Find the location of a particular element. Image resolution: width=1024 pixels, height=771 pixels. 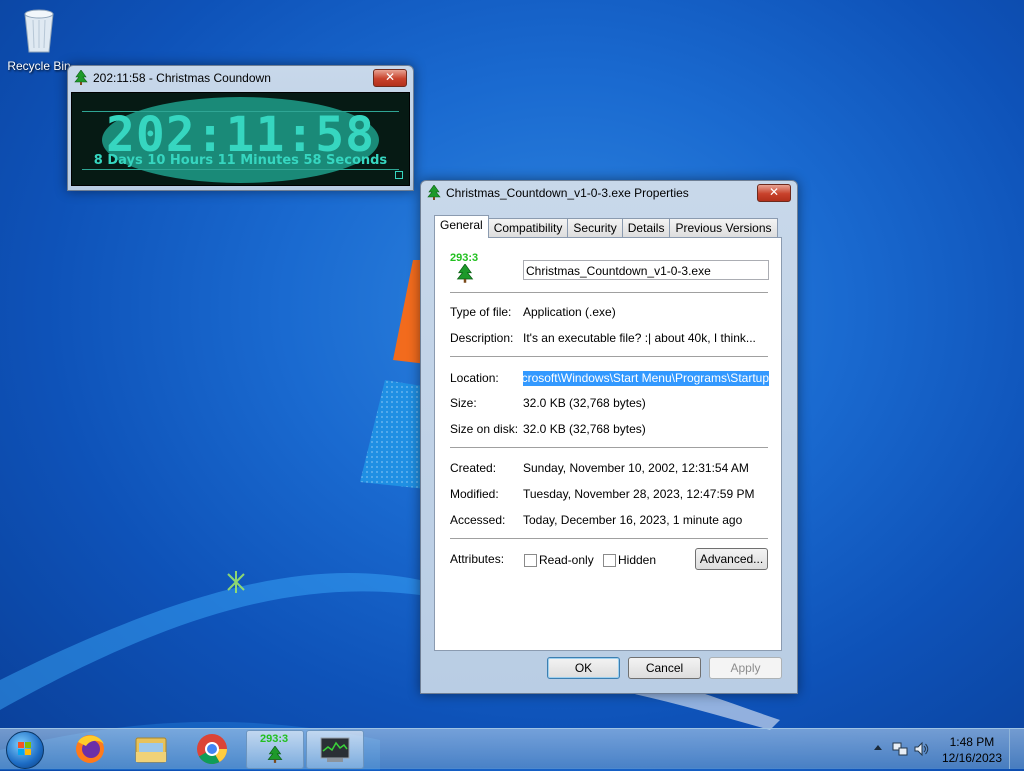

countdown-divider-bottom is located at coordinates (240, 169).